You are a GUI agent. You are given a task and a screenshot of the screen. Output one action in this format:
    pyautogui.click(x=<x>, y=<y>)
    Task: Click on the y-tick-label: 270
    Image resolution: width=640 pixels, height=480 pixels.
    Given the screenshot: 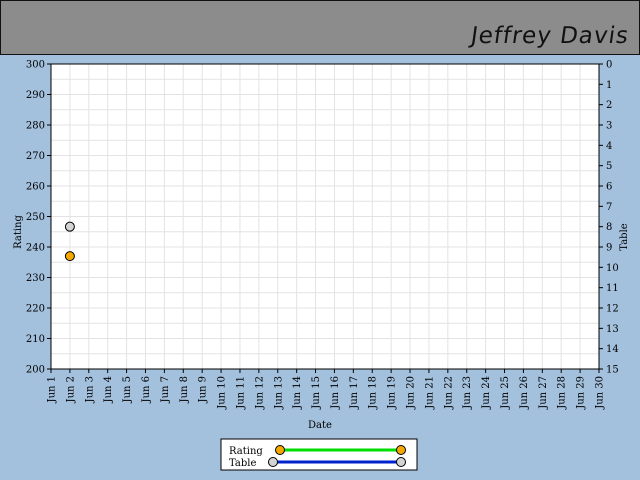 What is the action you would take?
    pyautogui.click(x=35, y=156)
    